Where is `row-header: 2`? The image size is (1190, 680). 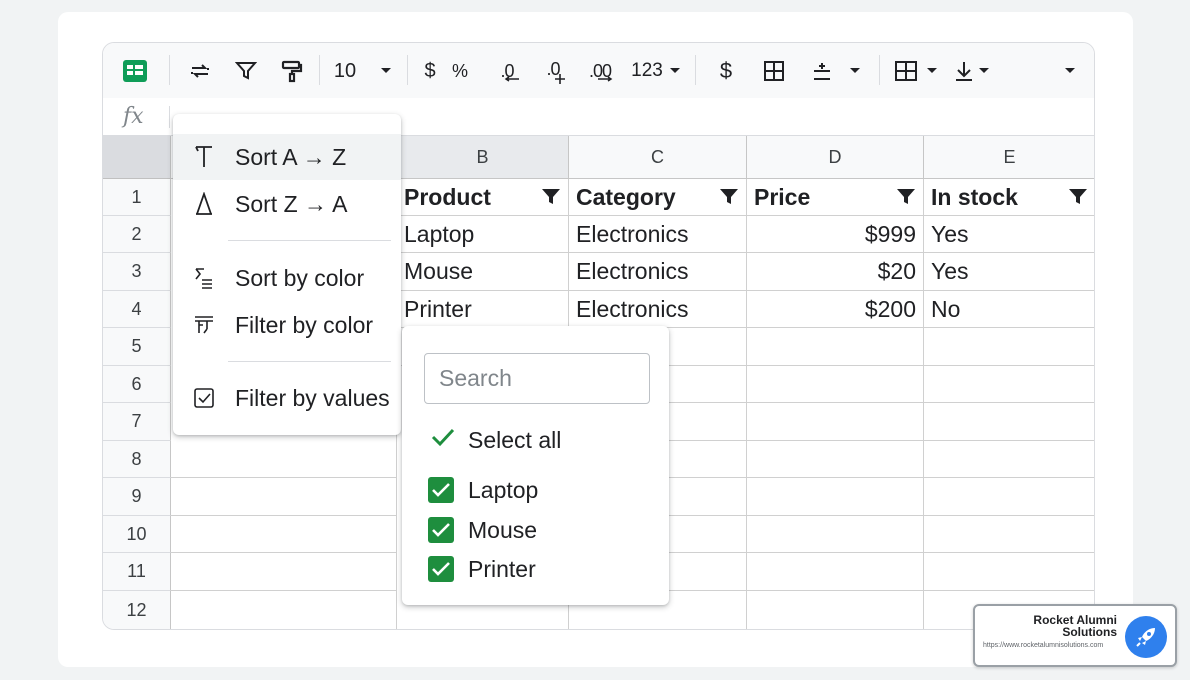
row-header: 2 is located at coordinates (137, 234).